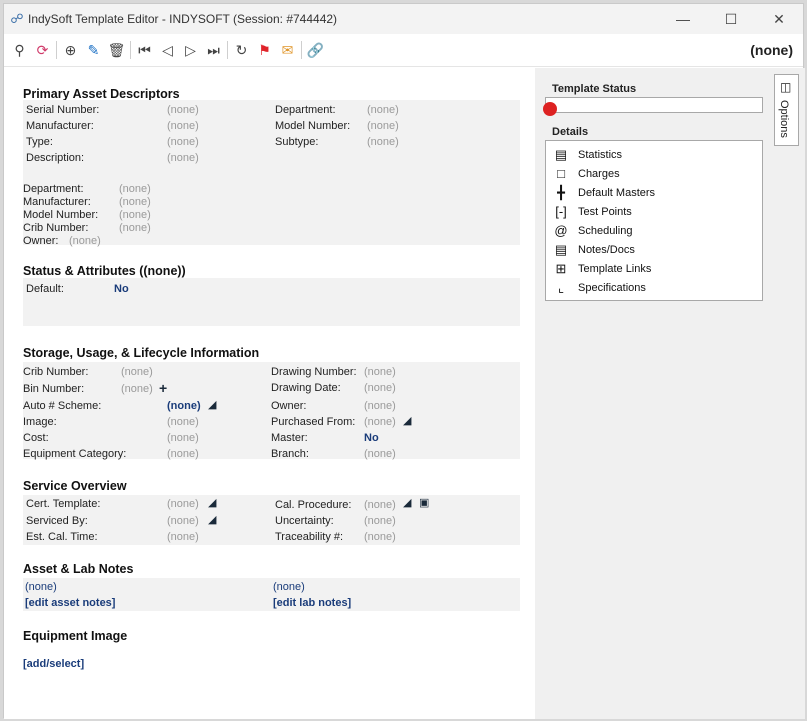 The image size is (807, 721). What do you see at coordinates (371, 438) in the screenshot?
I see `master-value: No` at bounding box center [371, 438].